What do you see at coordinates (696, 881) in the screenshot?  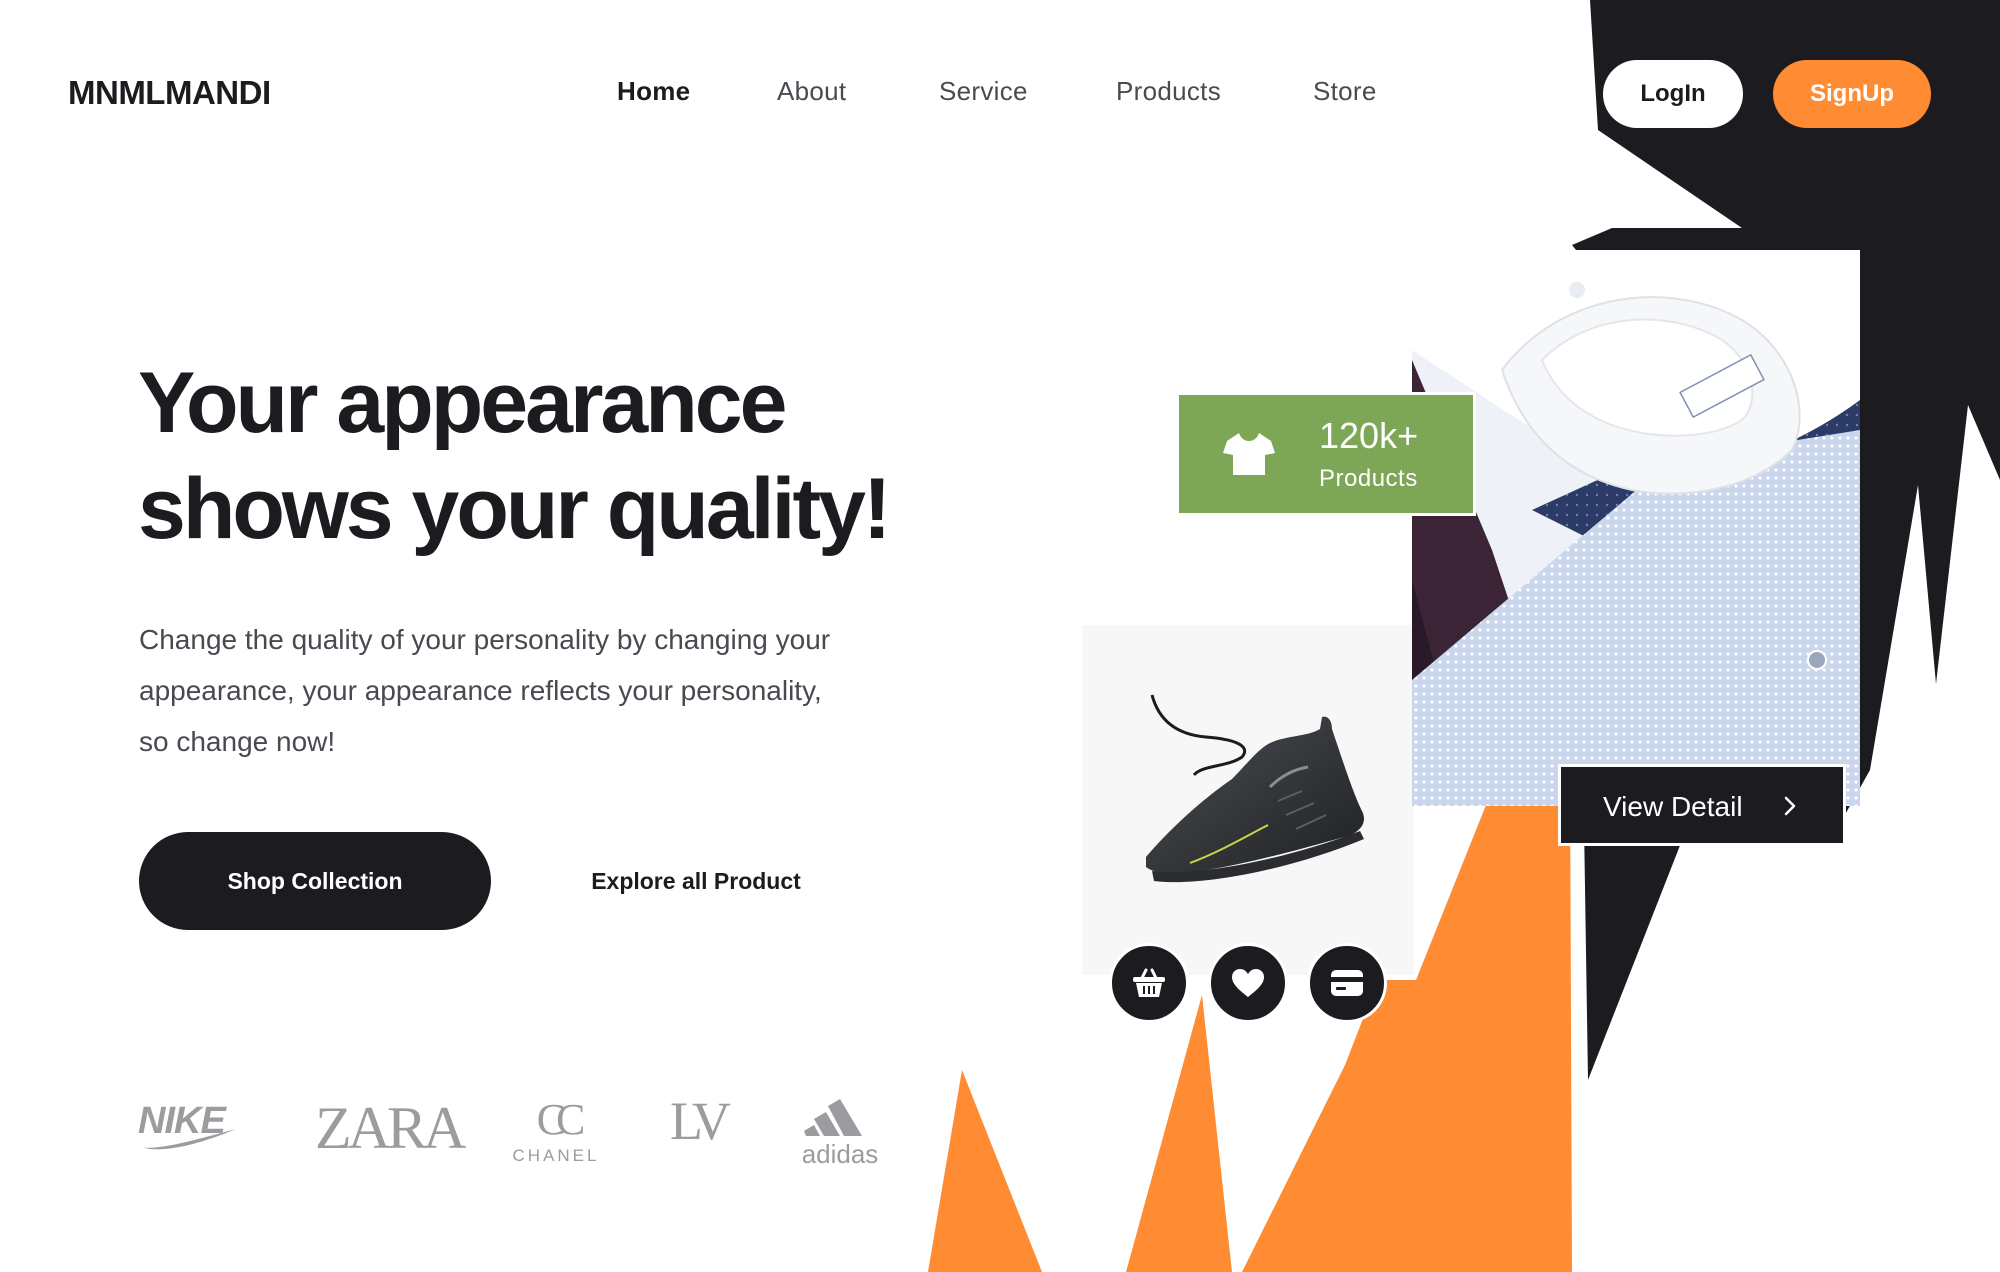 I see `explore-products-button: Explore all Product` at bounding box center [696, 881].